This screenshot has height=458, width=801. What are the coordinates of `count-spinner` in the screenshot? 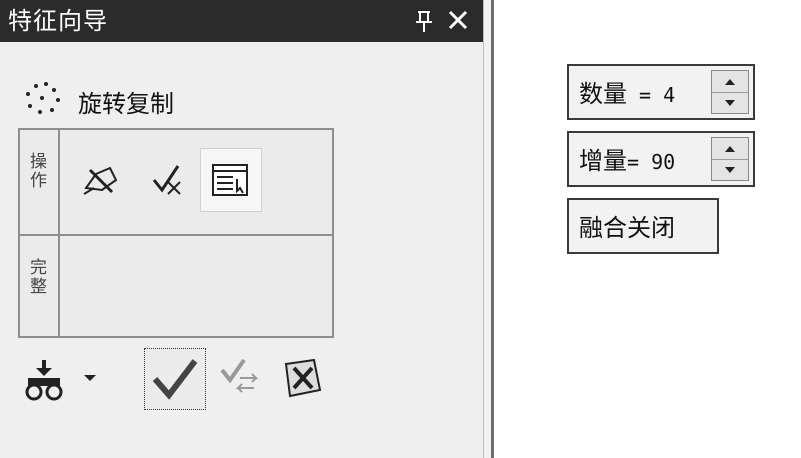 It's located at (730, 92).